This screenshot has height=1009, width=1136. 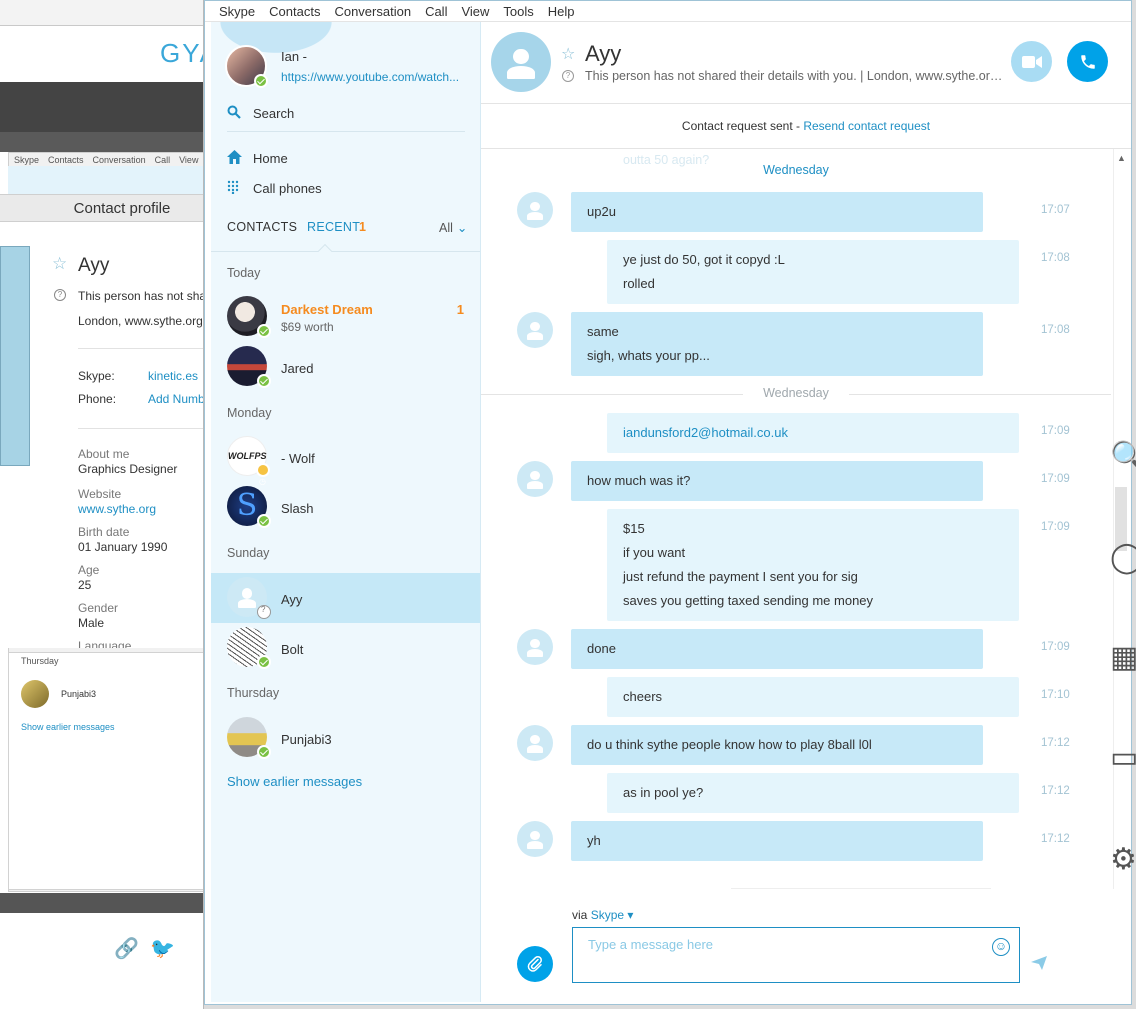 What do you see at coordinates (345, 738) in the screenshot?
I see `recent-item-punjabi3: Punjabi3` at bounding box center [345, 738].